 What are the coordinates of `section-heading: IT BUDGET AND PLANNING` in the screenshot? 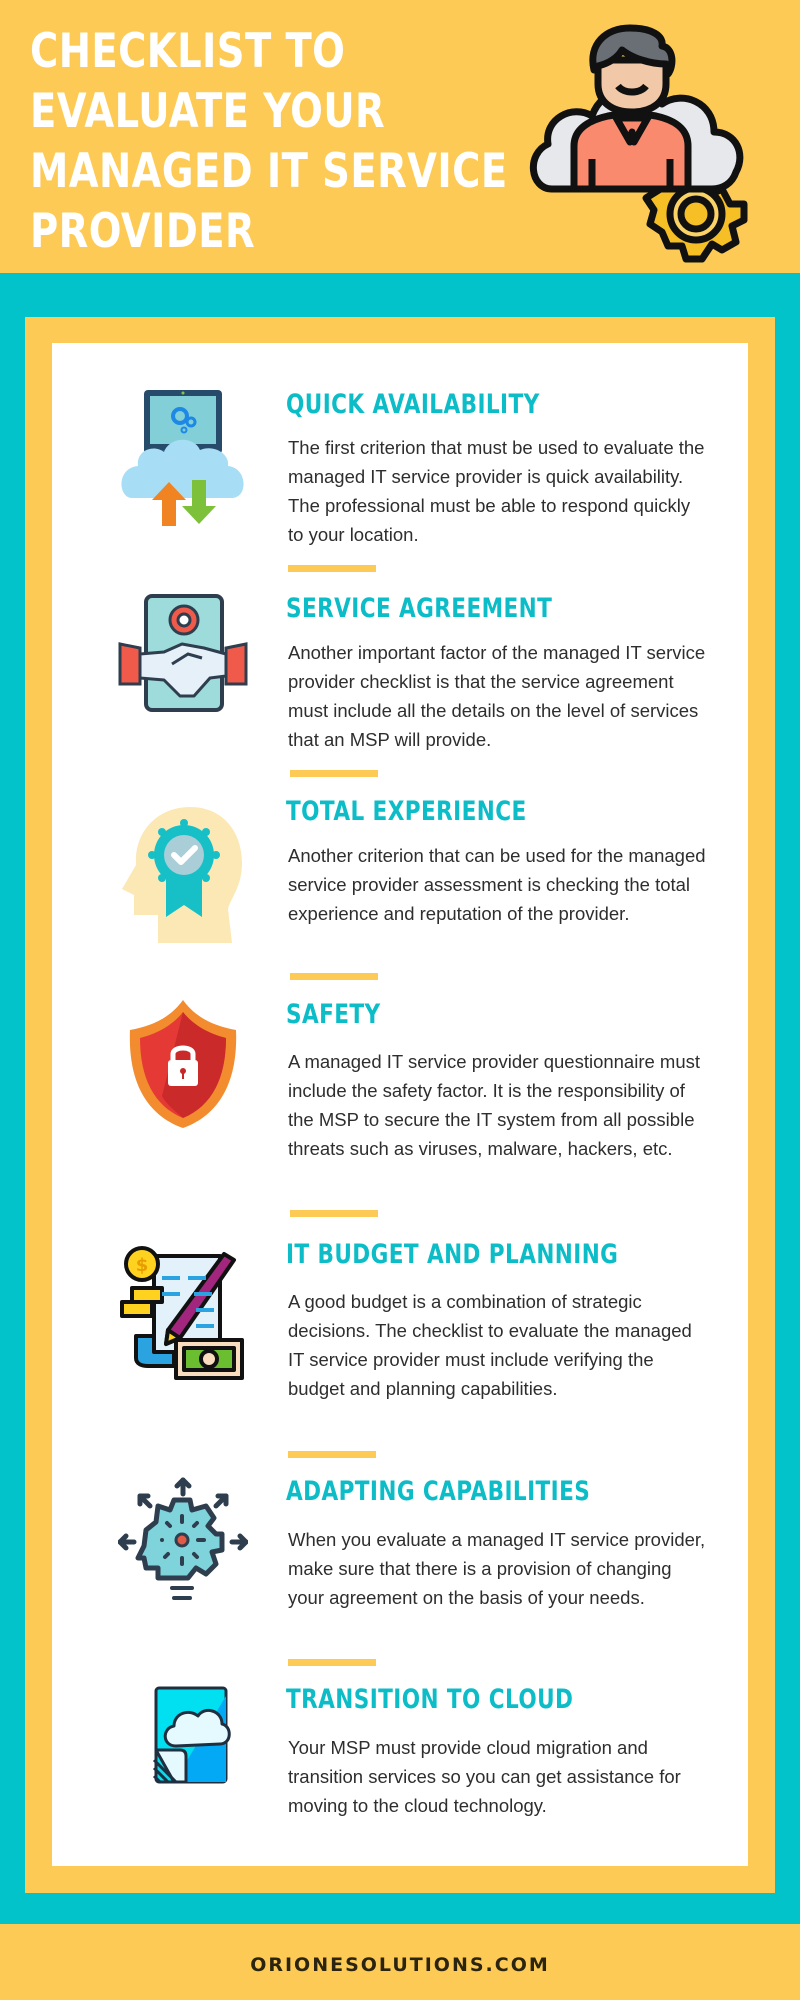 It's located at (452, 1254).